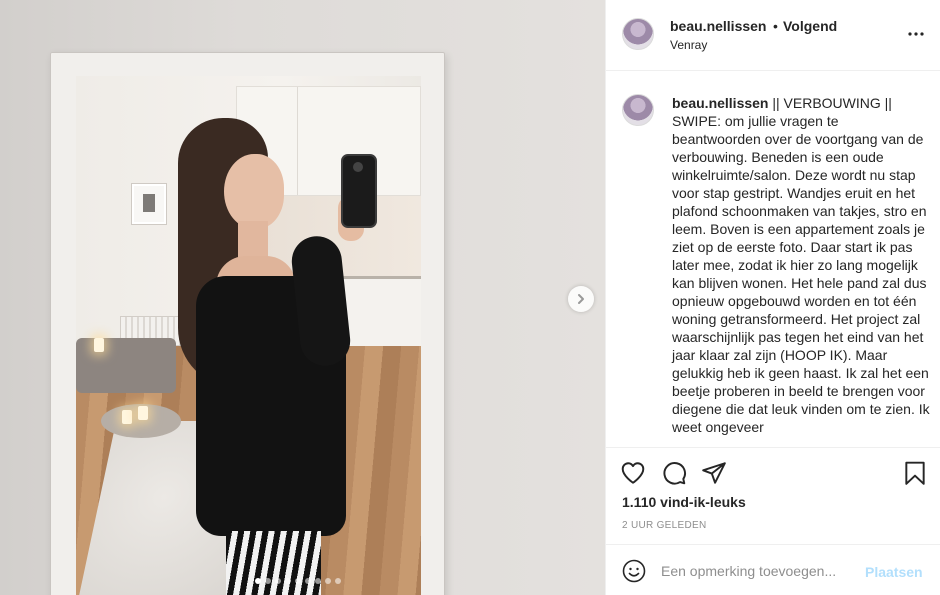 This screenshot has height=595, width=940. What do you see at coordinates (684, 502) in the screenshot?
I see `like-count: 1.110 vind-ik-leuks` at bounding box center [684, 502].